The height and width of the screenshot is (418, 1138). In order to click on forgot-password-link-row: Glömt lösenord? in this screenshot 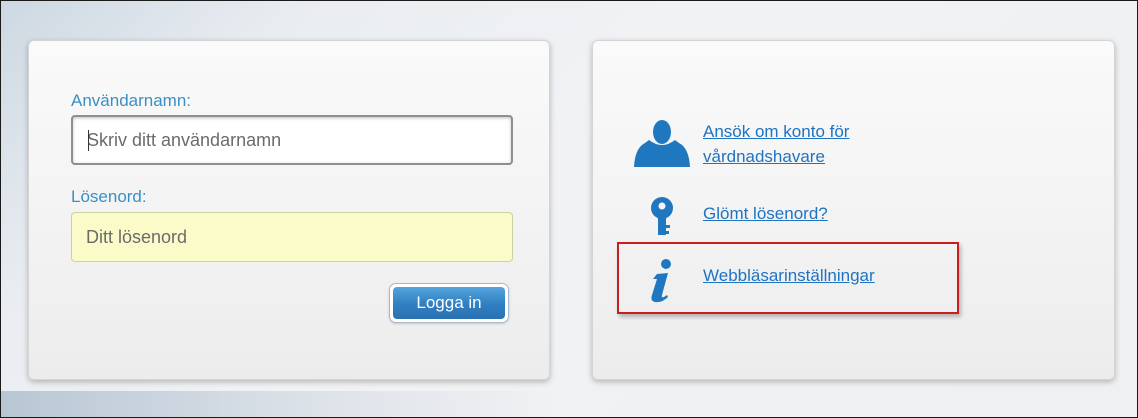, I will do `click(793, 218)`.